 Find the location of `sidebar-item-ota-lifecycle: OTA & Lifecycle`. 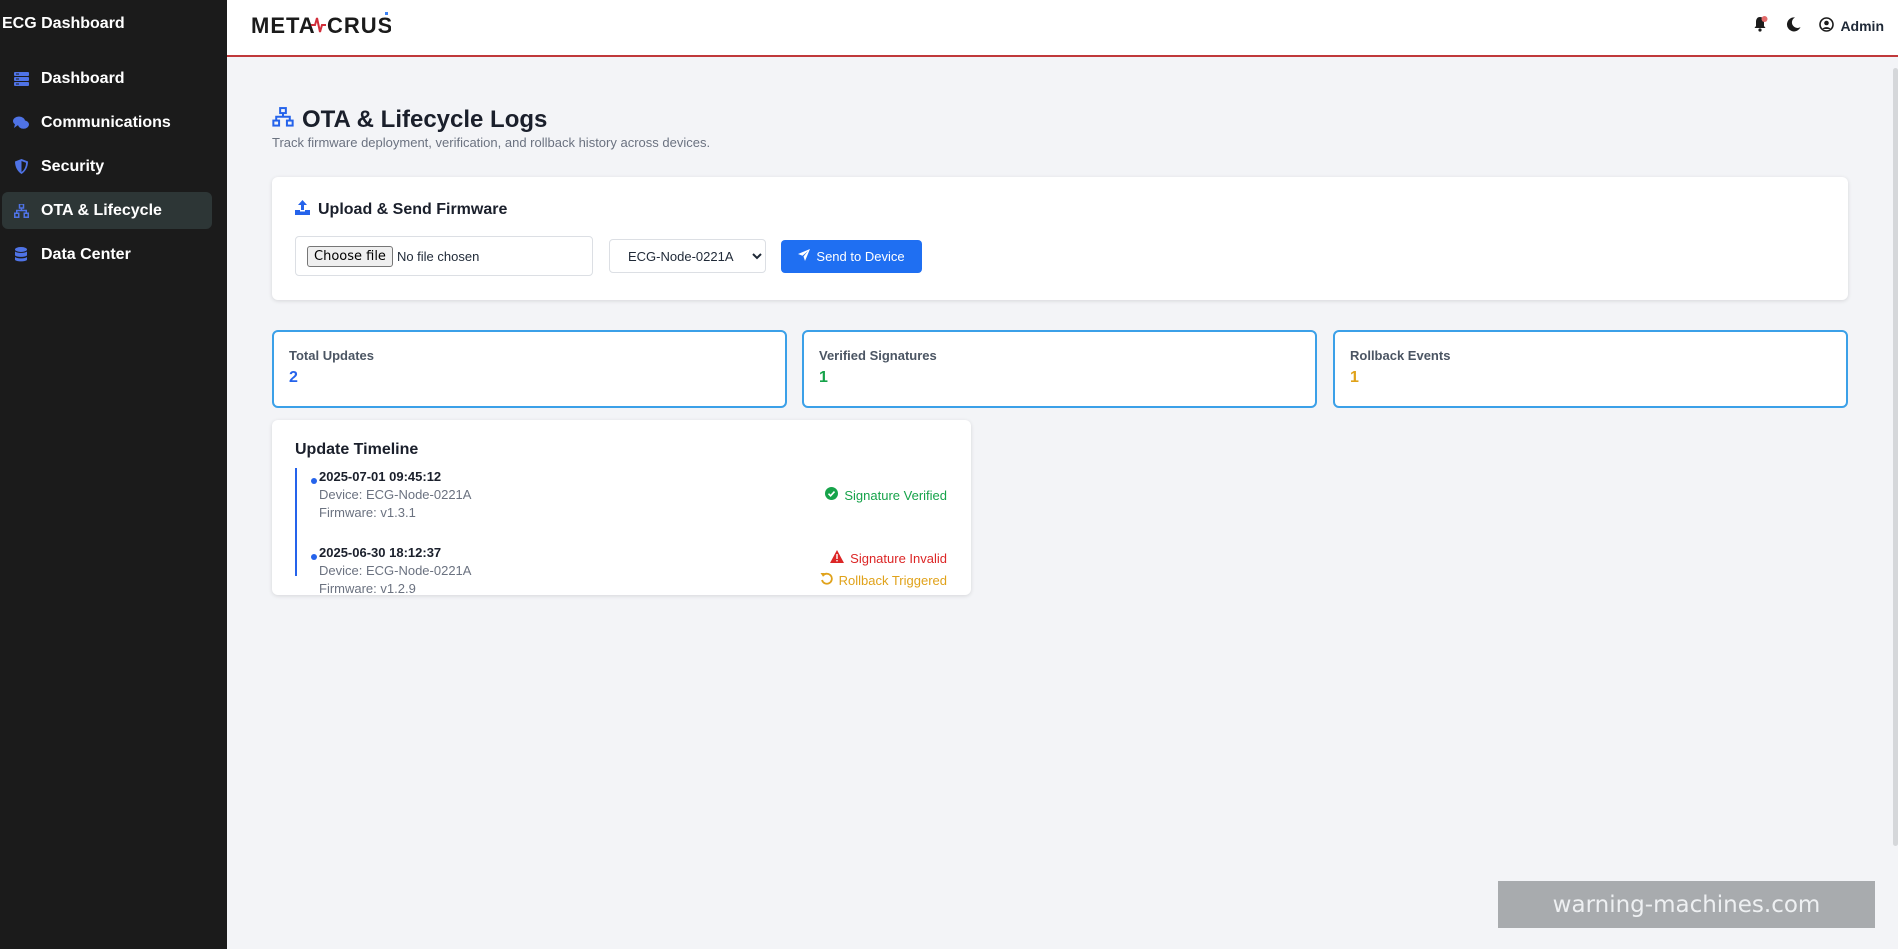

sidebar-item-ota-lifecycle: OTA & Lifecycle is located at coordinates (107, 210).